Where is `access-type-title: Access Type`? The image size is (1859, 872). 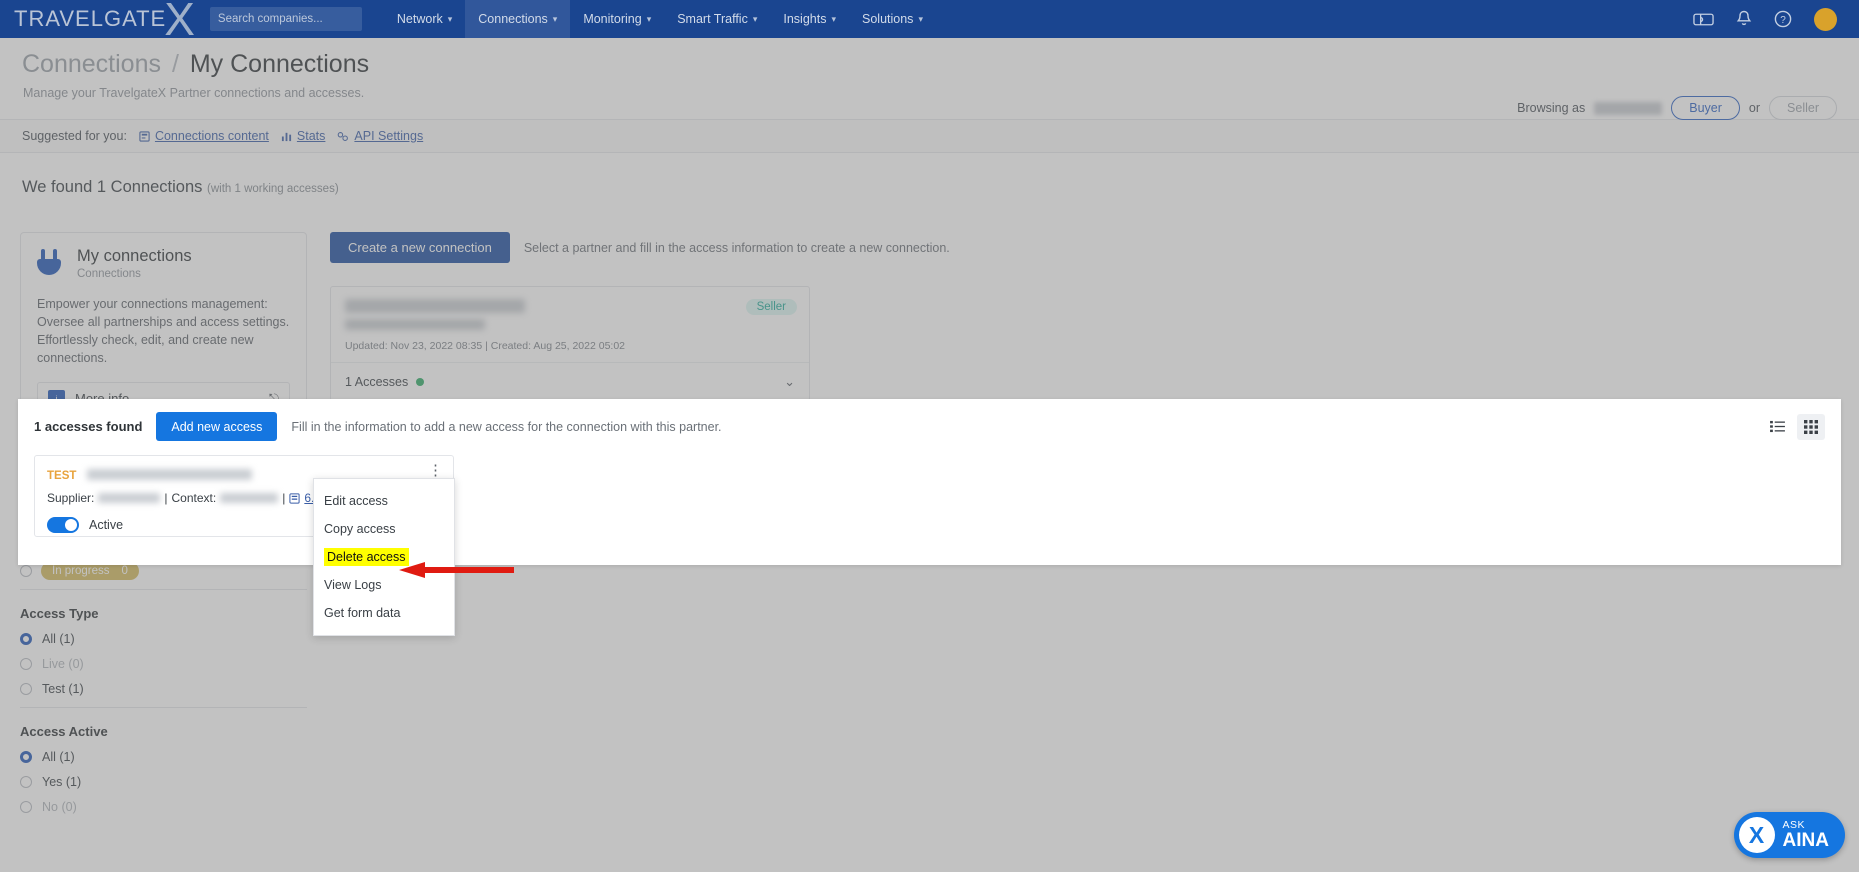 access-type-title: Access Type is located at coordinates (59, 613).